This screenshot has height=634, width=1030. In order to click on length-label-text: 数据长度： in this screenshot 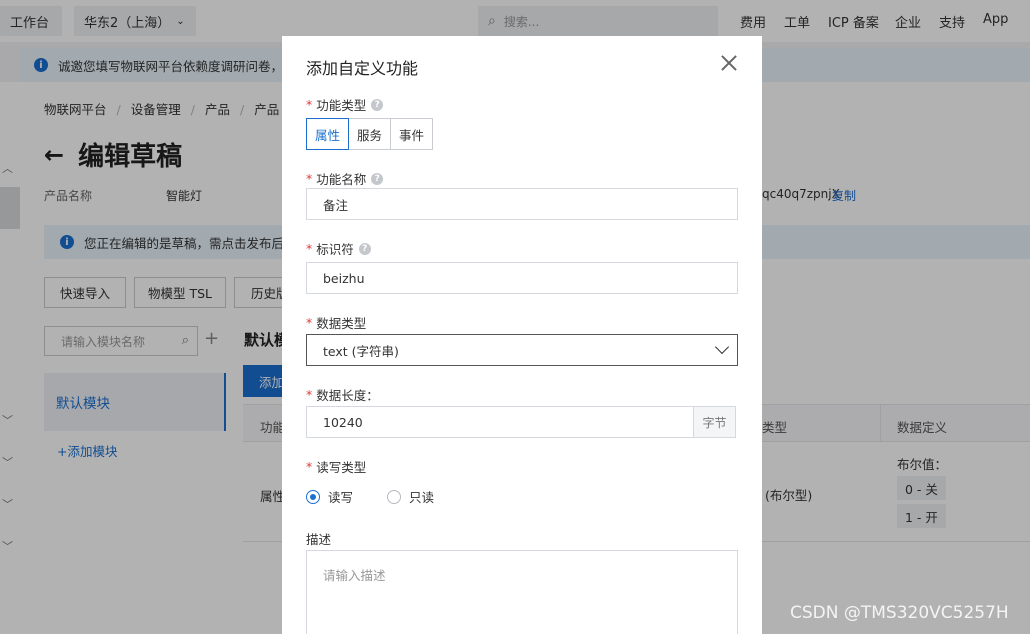, I will do `click(347, 395)`.